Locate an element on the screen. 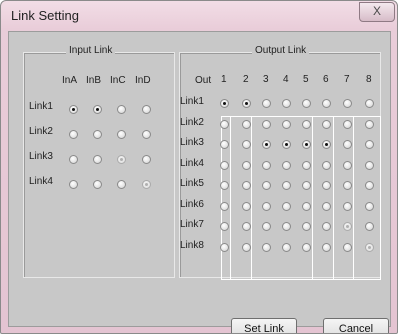 The image size is (398, 334). close-button: X is located at coordinates (377, 12).